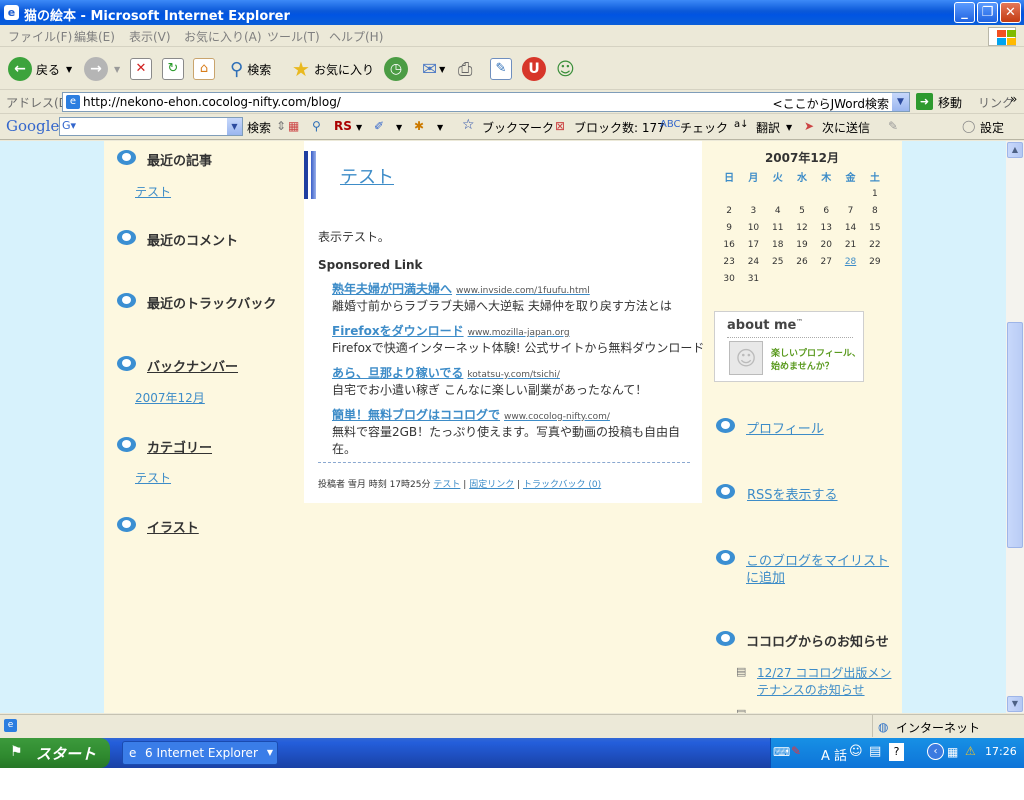 The width and height of the screenshot is (1024, 800). What do you see at coordinates (950, 102) in the screenshot?
I see `go-button: 移動` at bounding box center [950, 102].